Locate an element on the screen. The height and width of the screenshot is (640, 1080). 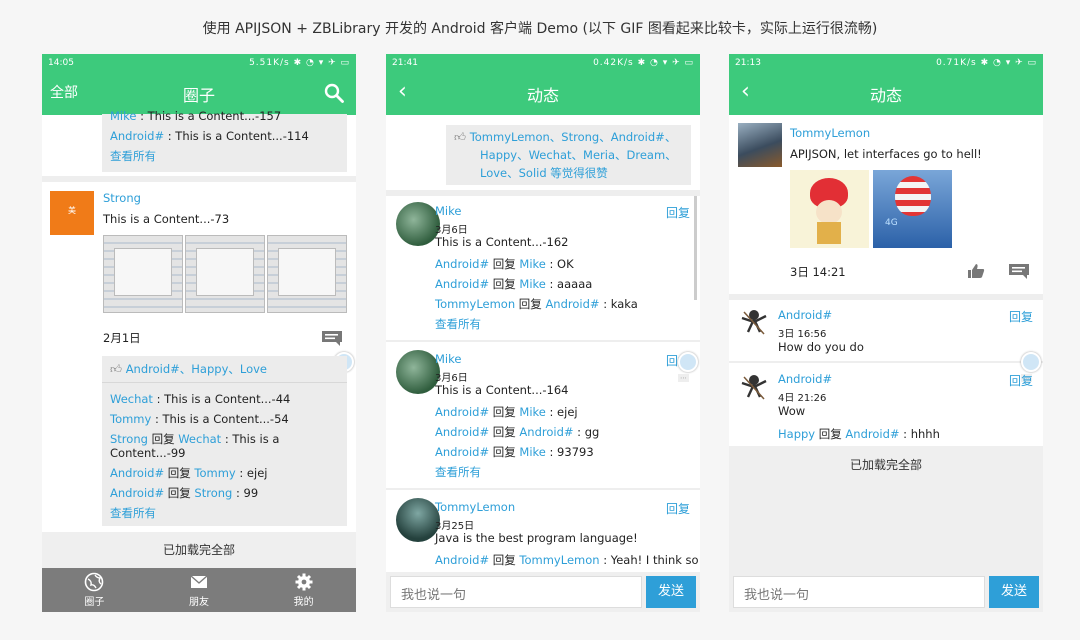
tab-friends: 朋友 is located at coordinates (199, 590).